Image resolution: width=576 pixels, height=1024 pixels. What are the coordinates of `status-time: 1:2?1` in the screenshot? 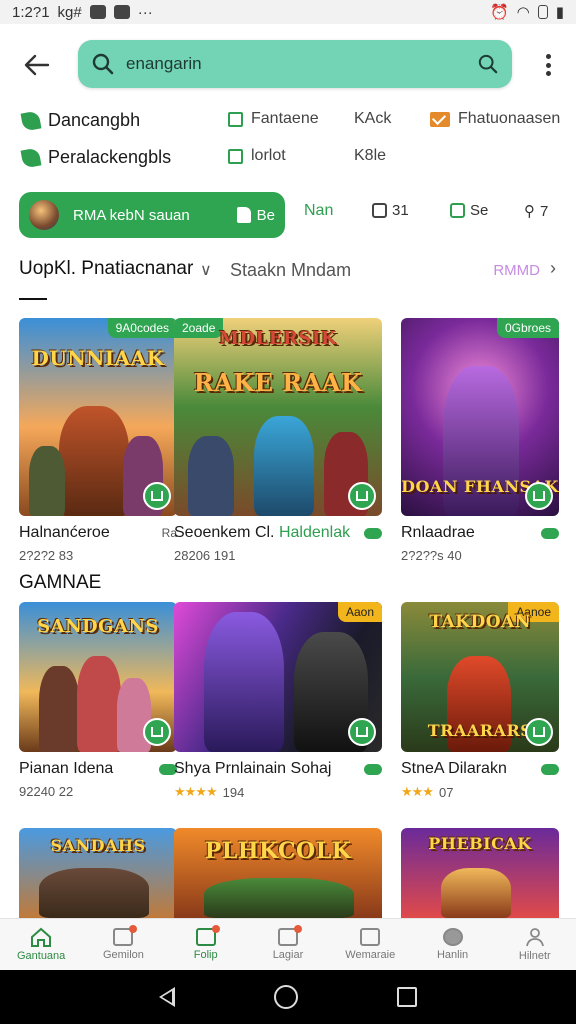 It's located at (31, 12).